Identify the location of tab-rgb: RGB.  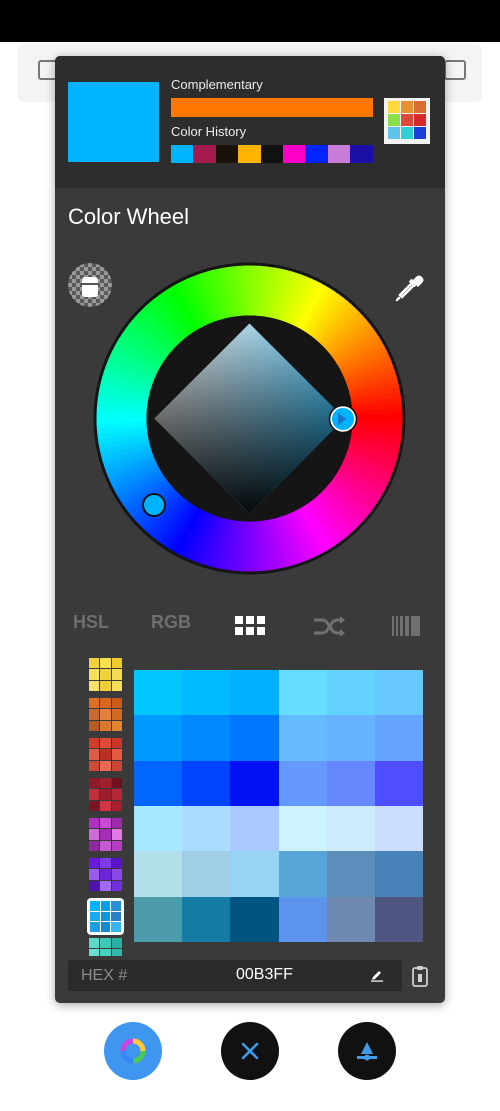
(171, 622).